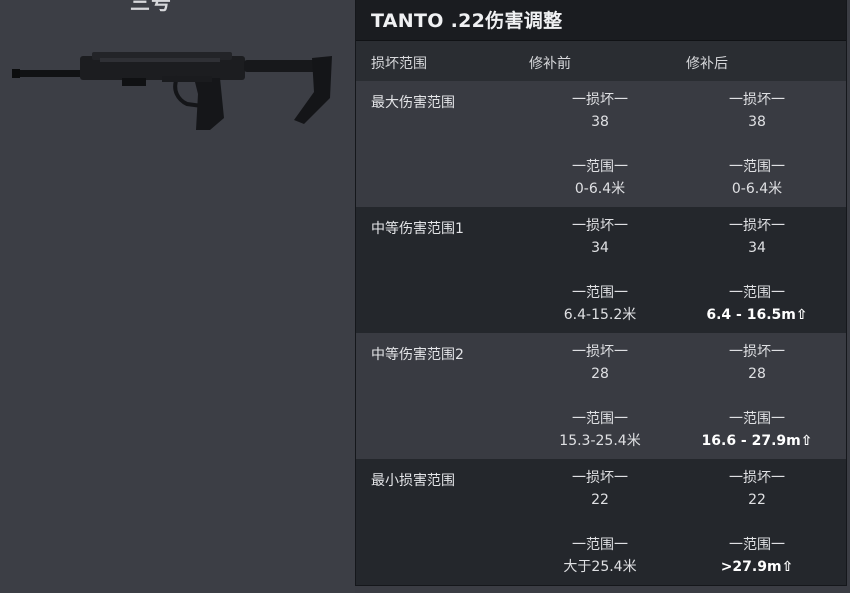 The image size is (850, 593). I want to click on before-damage-cell: 一损坏一 34, so click(600, 237).